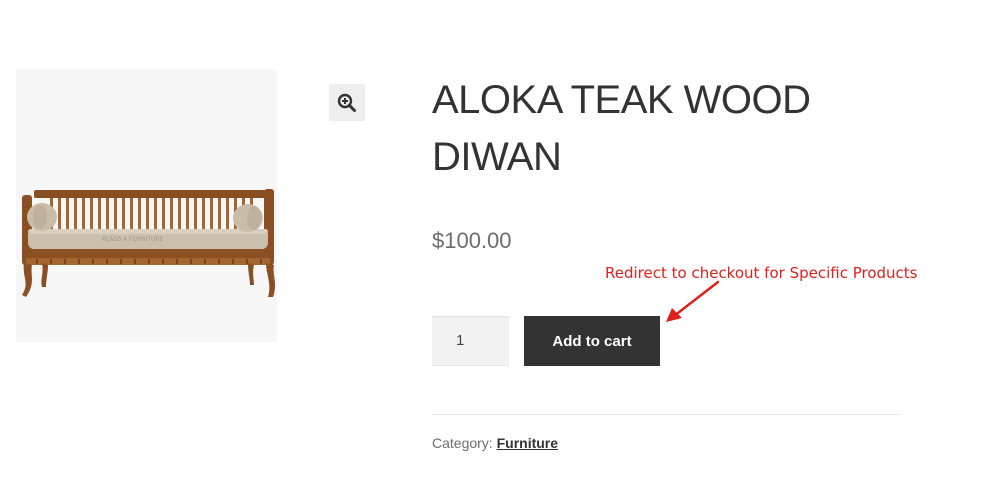  I want to click on product-price: $100.00, so click(472, 240).